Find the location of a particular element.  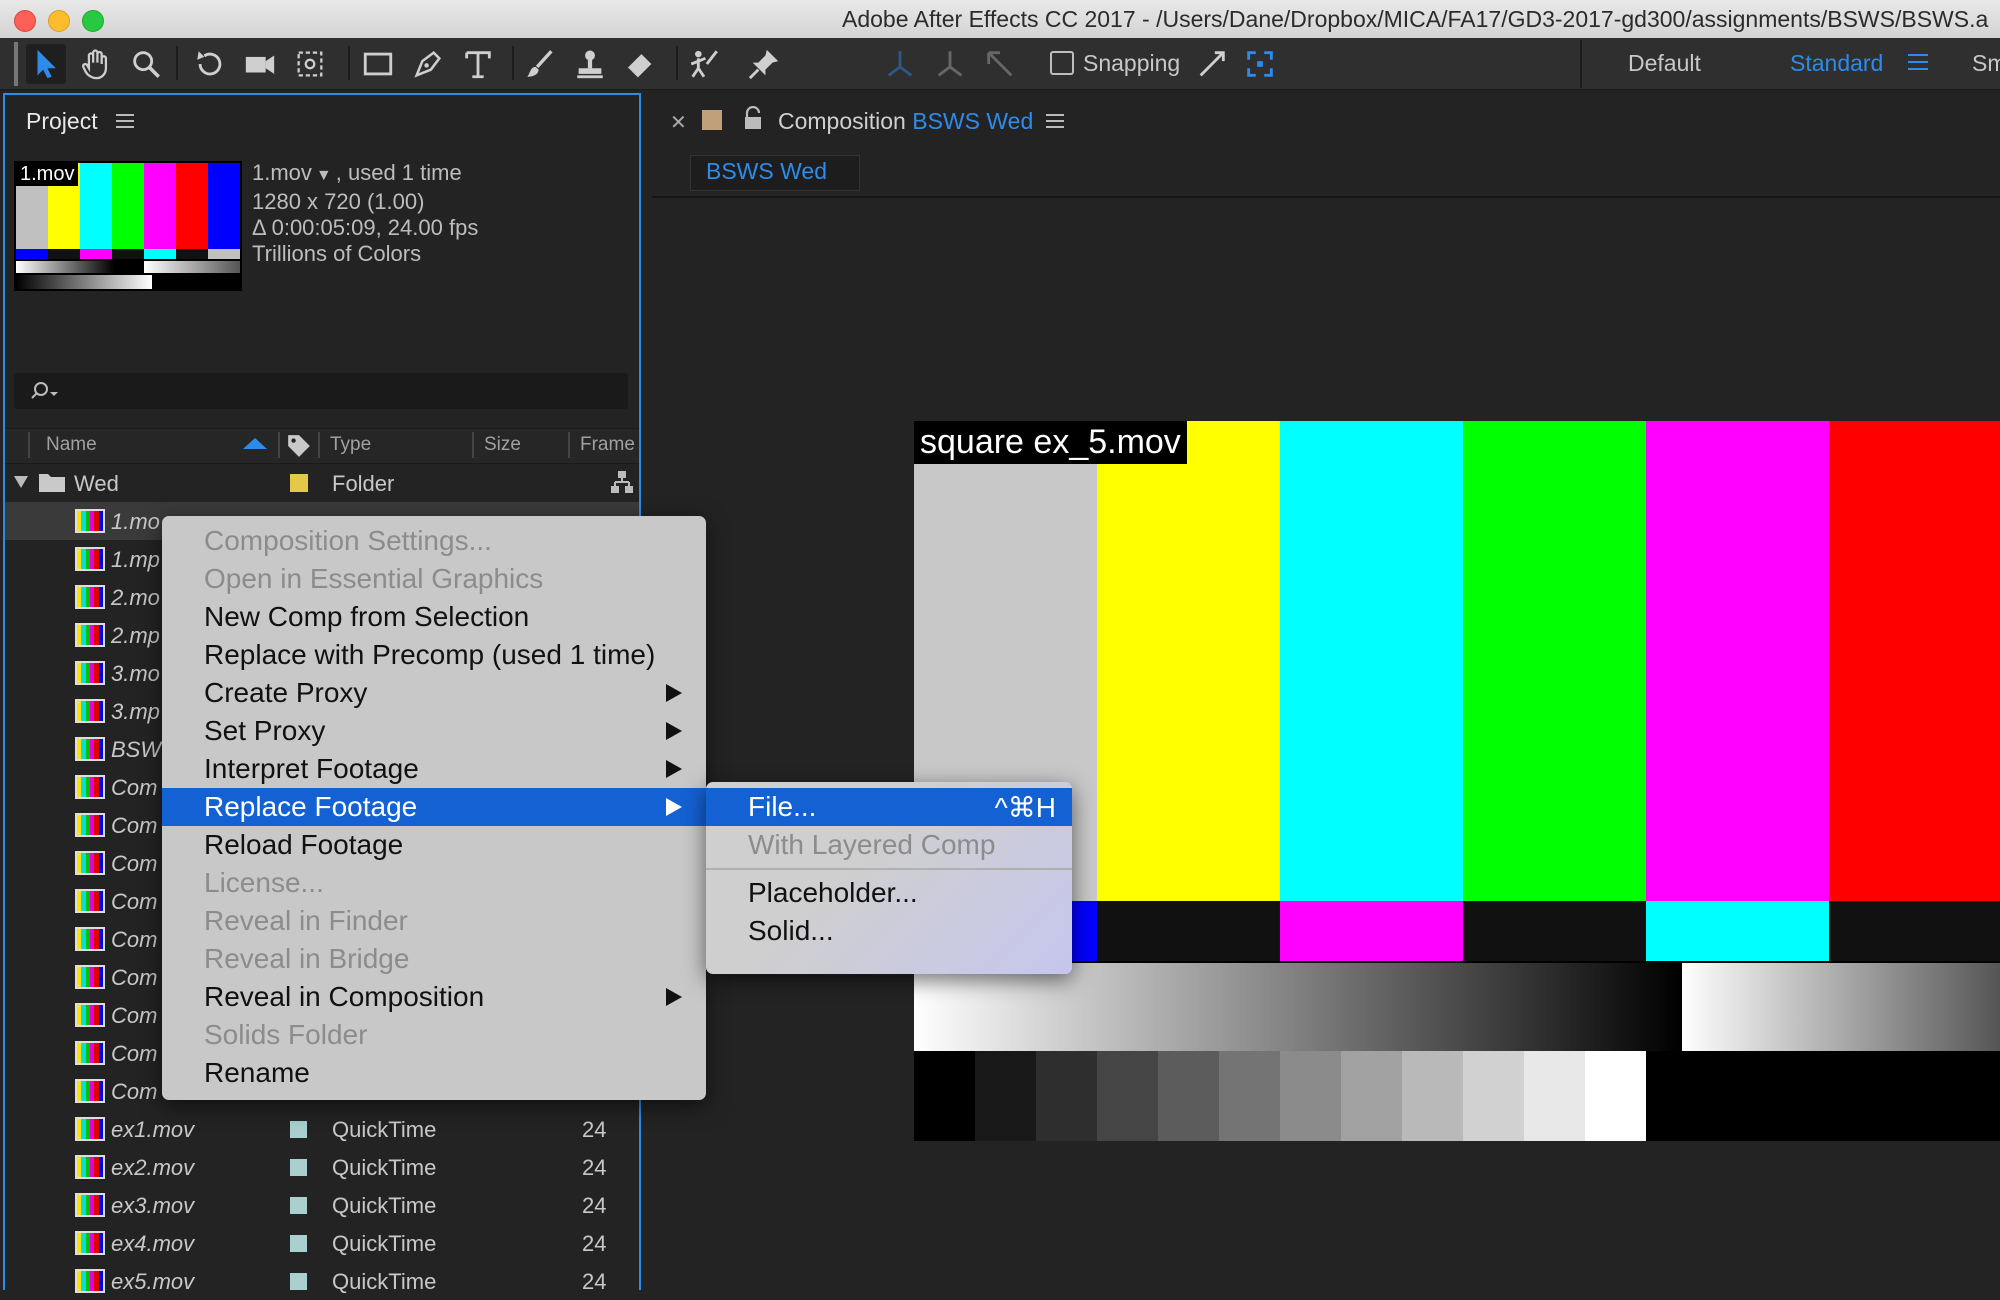

workspace-standard: Standard is located at coordinates (1836, 63).